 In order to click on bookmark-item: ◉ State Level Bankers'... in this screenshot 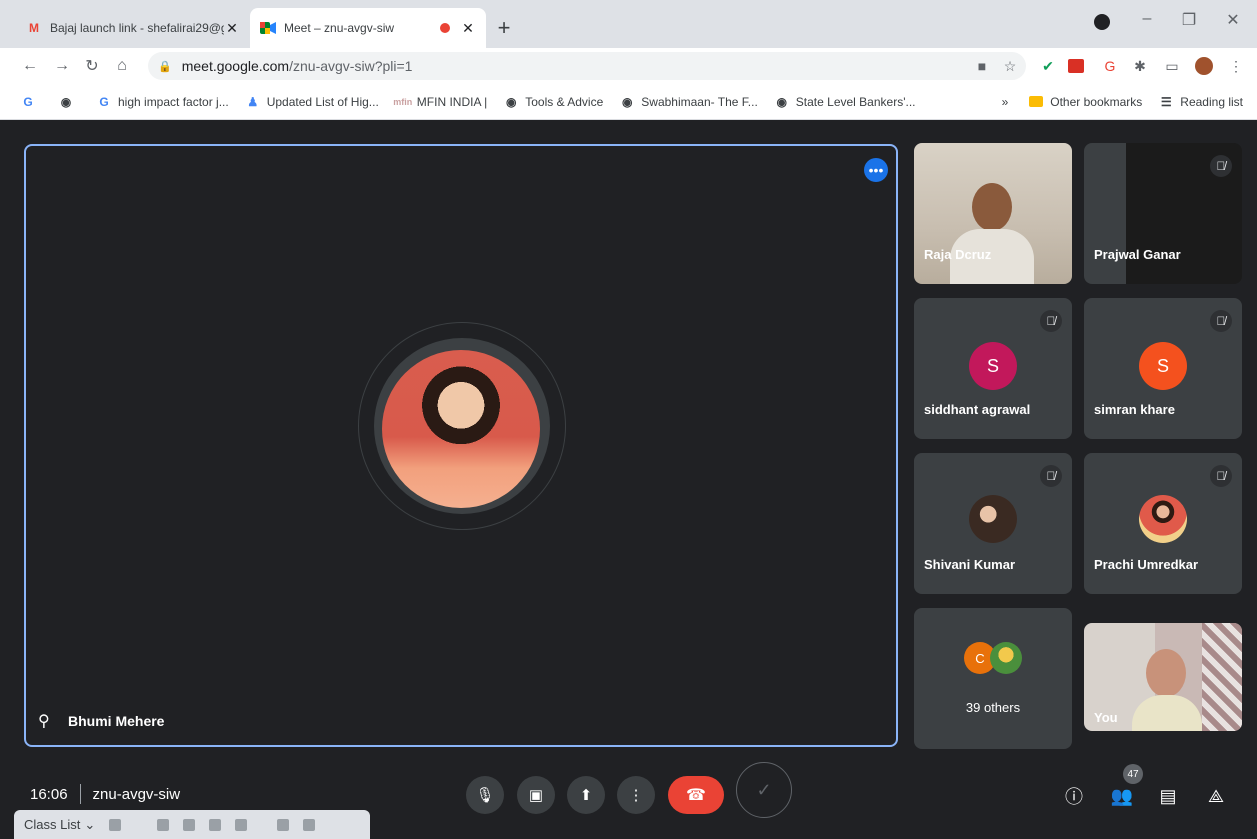, I will do `click(845, 102)`.